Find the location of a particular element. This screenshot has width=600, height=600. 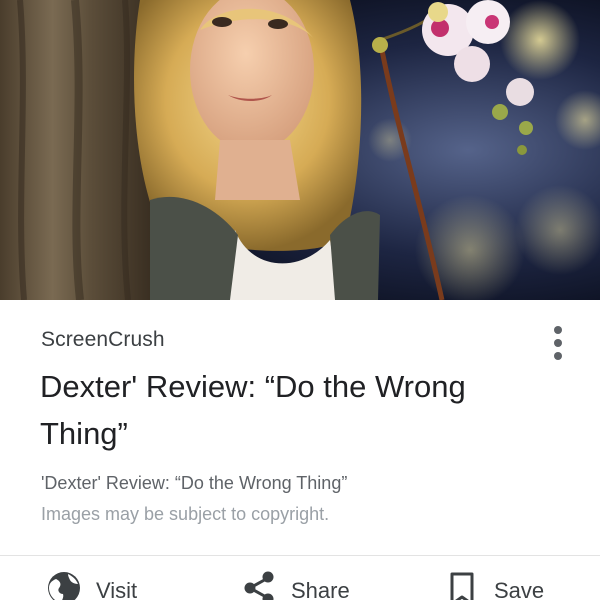

save-label: Save is located at coordinates (519, 589).